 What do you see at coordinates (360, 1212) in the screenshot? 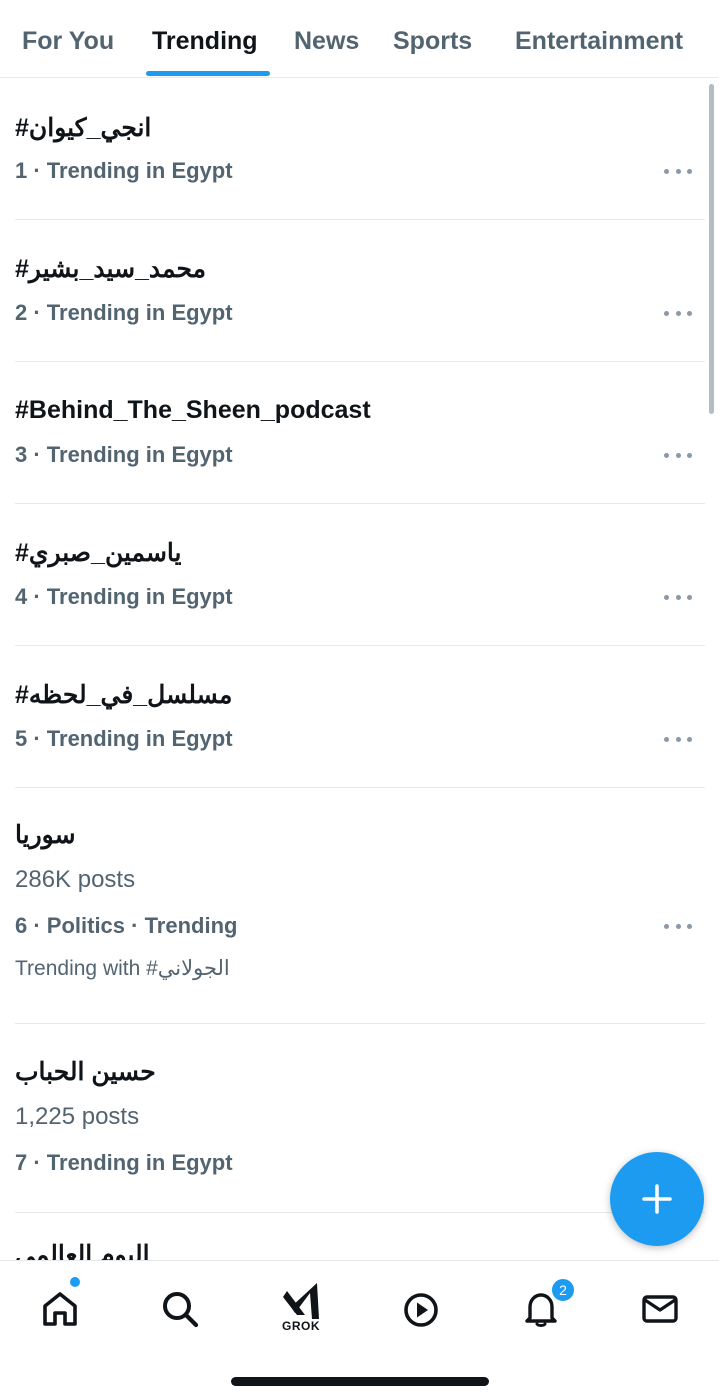
I see `divider` at bounding box center [360, 1212].